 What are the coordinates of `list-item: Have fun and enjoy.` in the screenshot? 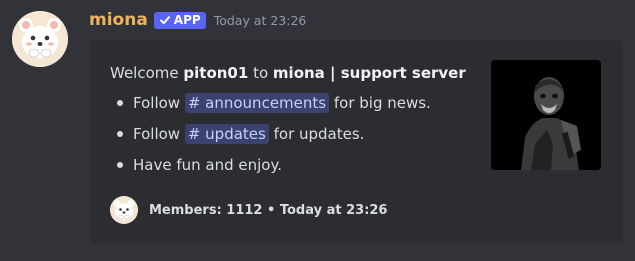 It's located at (300, 169).